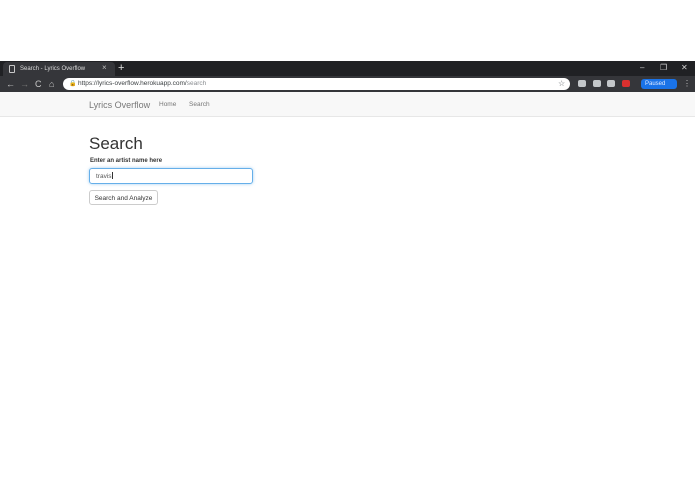 The image size is (695, 494). I want to click on home-icon: ⌂, so click(51, 84).